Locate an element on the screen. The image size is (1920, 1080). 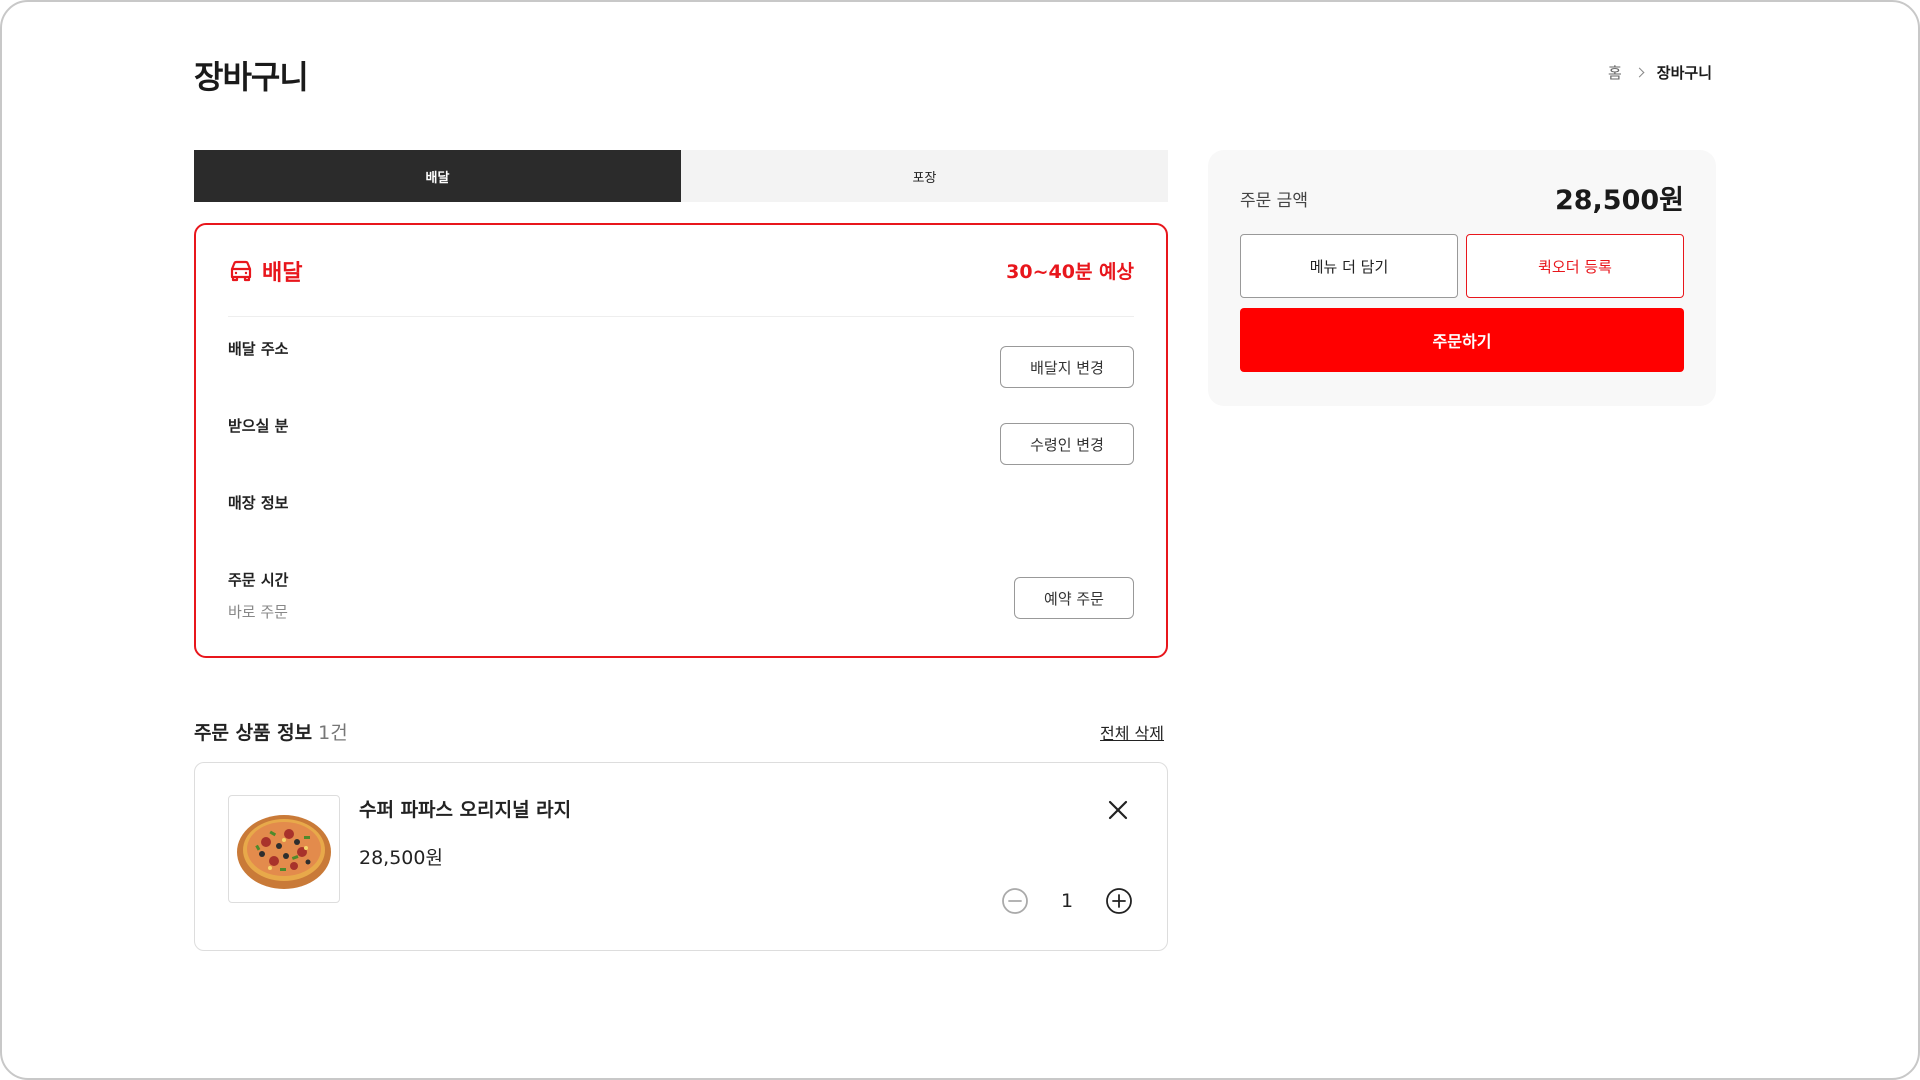
tab-delivery: 배달 is located at coordinates (437, 176).